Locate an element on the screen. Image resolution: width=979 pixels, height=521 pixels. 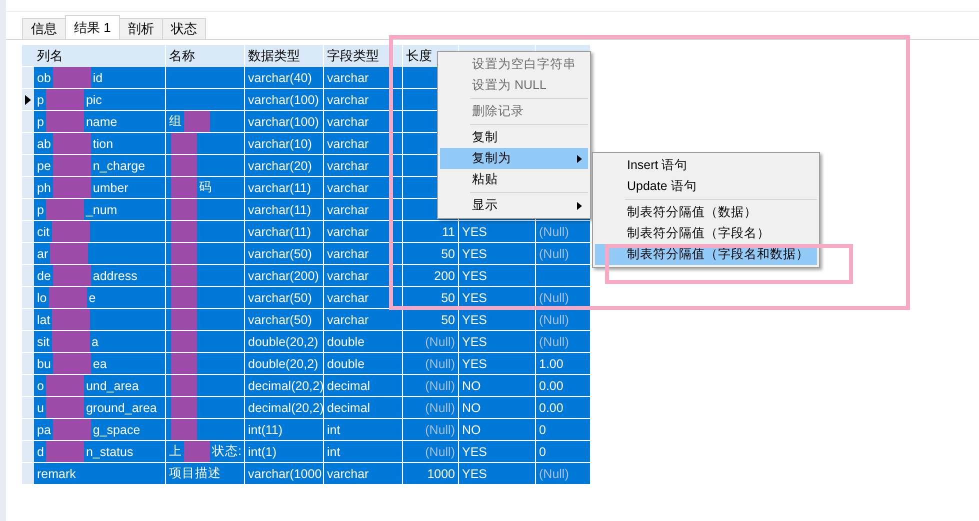
selected-row: bu ea double(20,2) double (Null) YES 1.00 is located at coordinates (312, 364).